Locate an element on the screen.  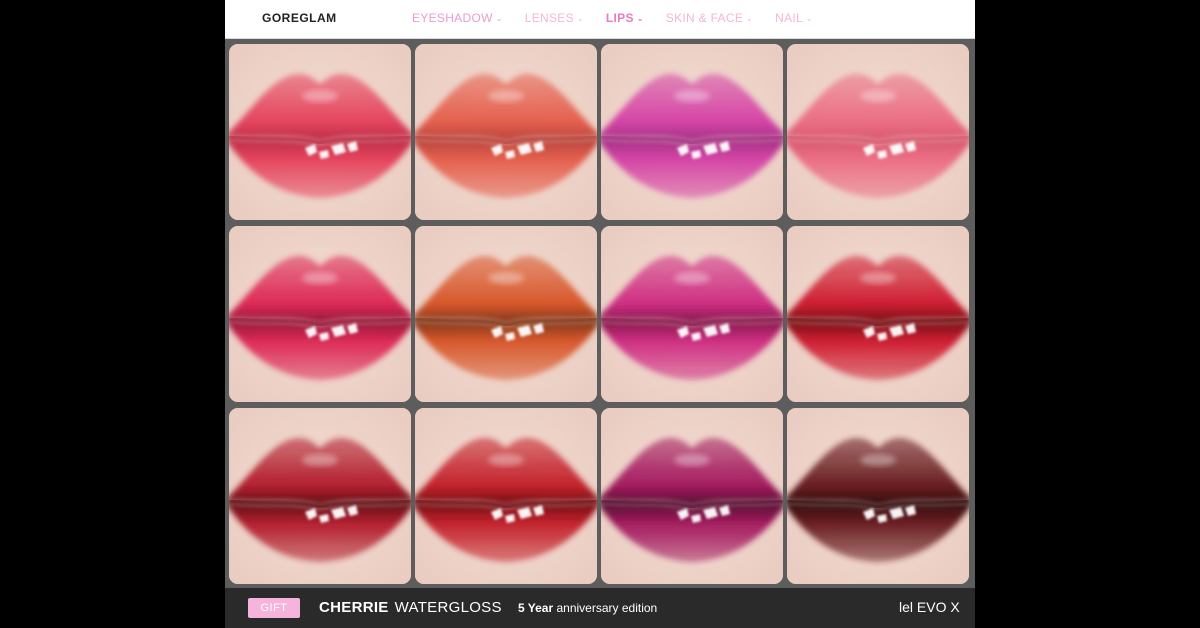
evo-compat-label: lel EVO X is located at coordinates (929, 607).